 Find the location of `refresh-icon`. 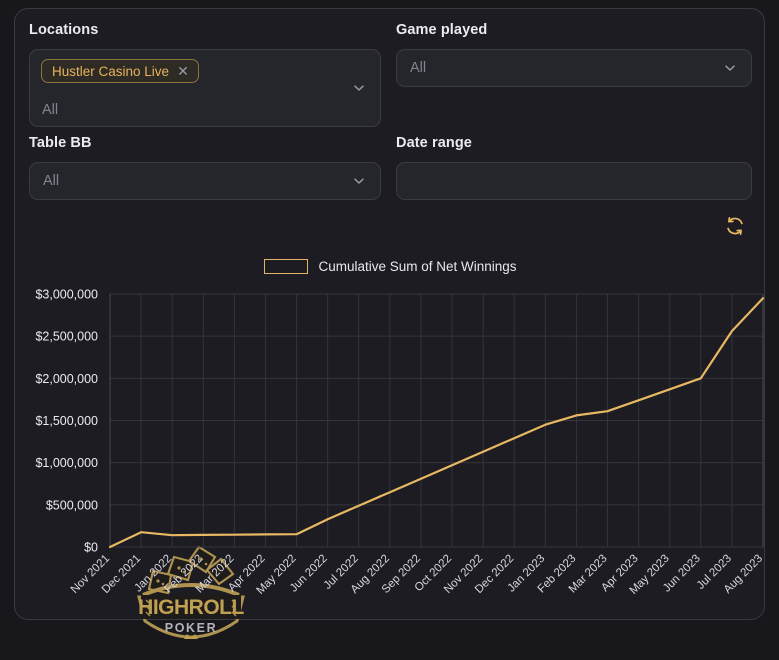

refresh-icon is located at coordinates (735, 227).